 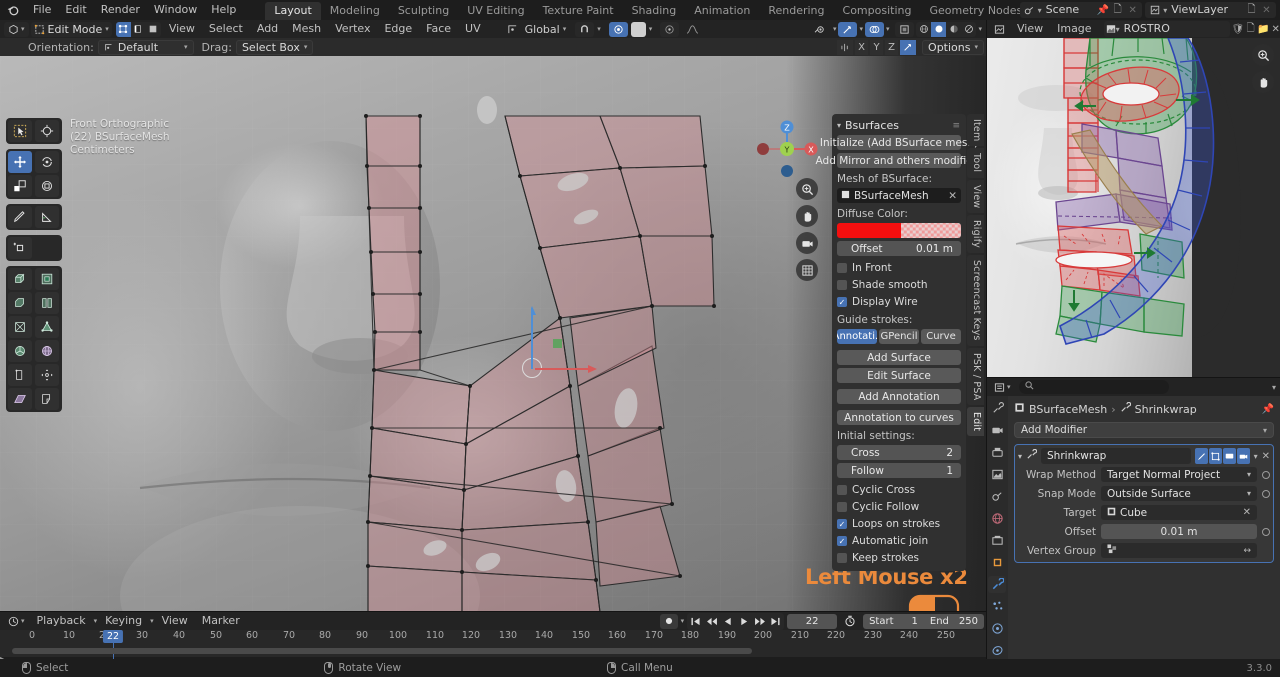 What do you see at coordinates (788, 150) in the screenshot?
I see `navigation-gizmo: Z X Y` at bounding box center [788, 150].